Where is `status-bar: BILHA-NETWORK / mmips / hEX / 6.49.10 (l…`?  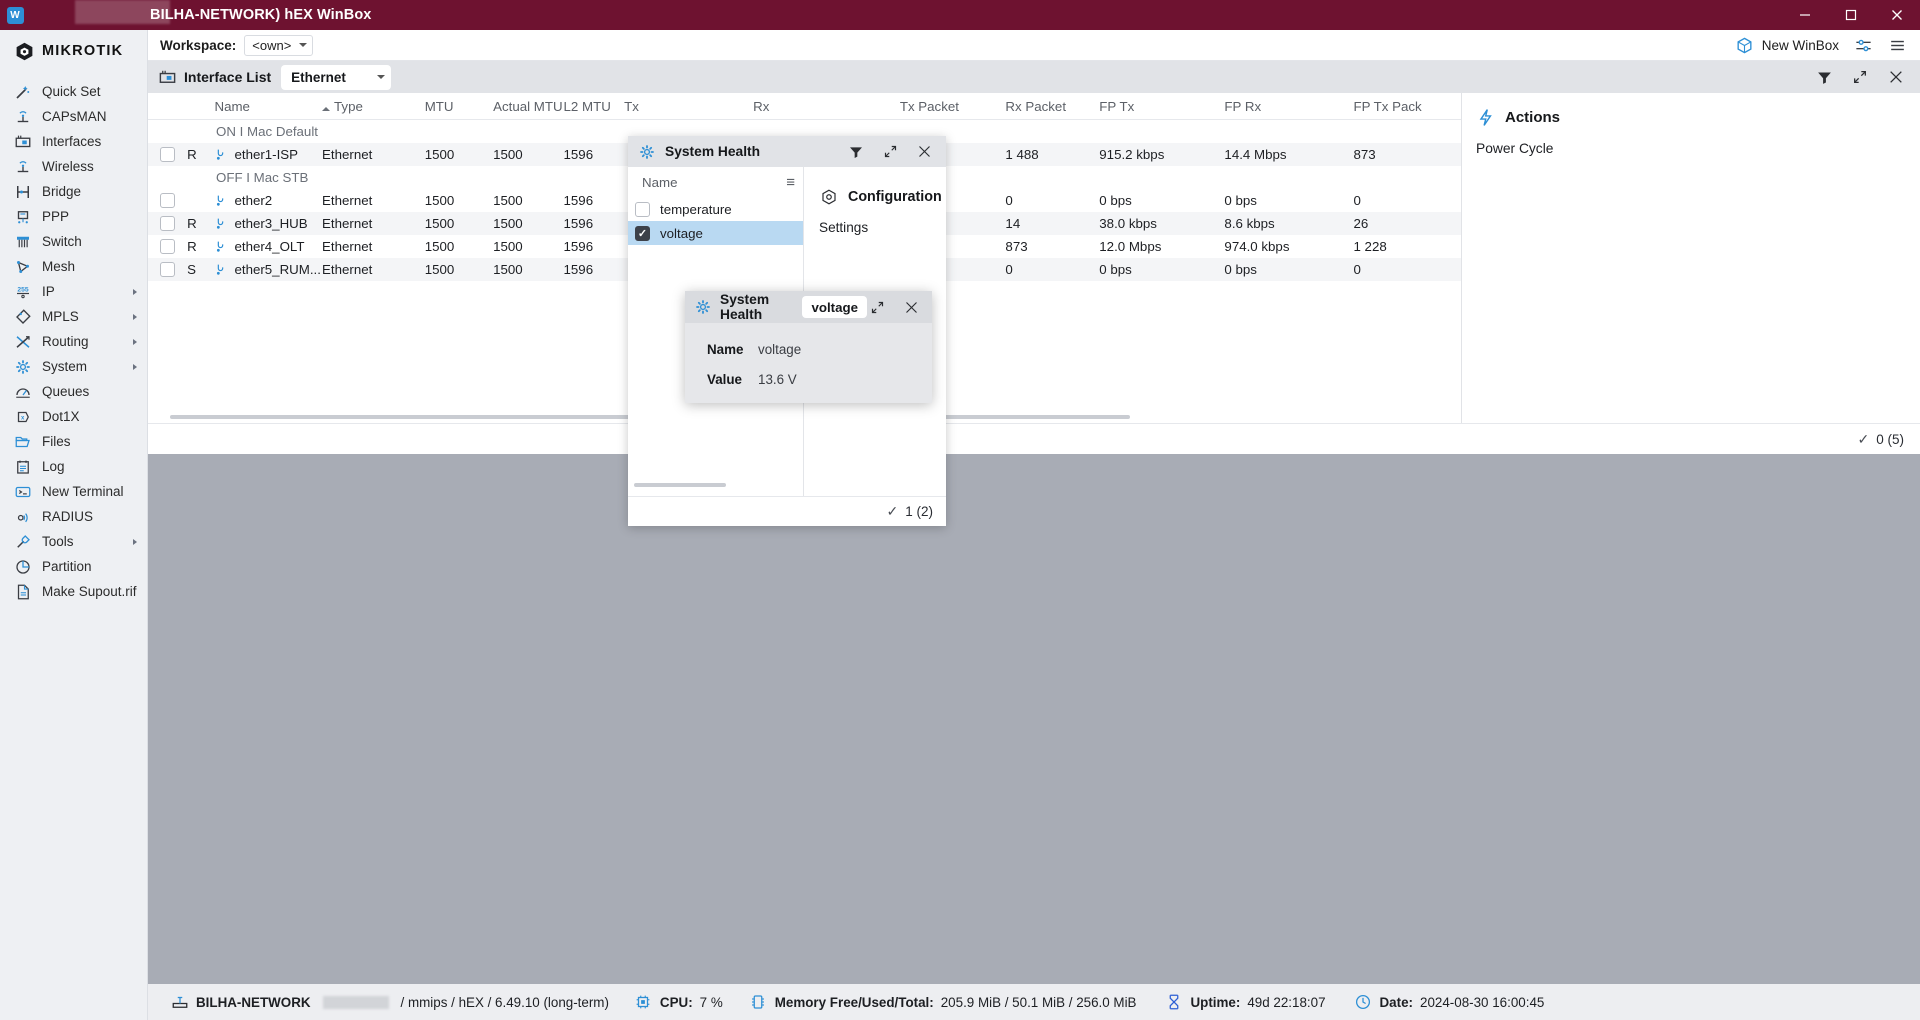
status-bar: BILHA-NETWORK / mmips / hEX / 6.49.10 (l… is located at coordinates (1034, 1002).